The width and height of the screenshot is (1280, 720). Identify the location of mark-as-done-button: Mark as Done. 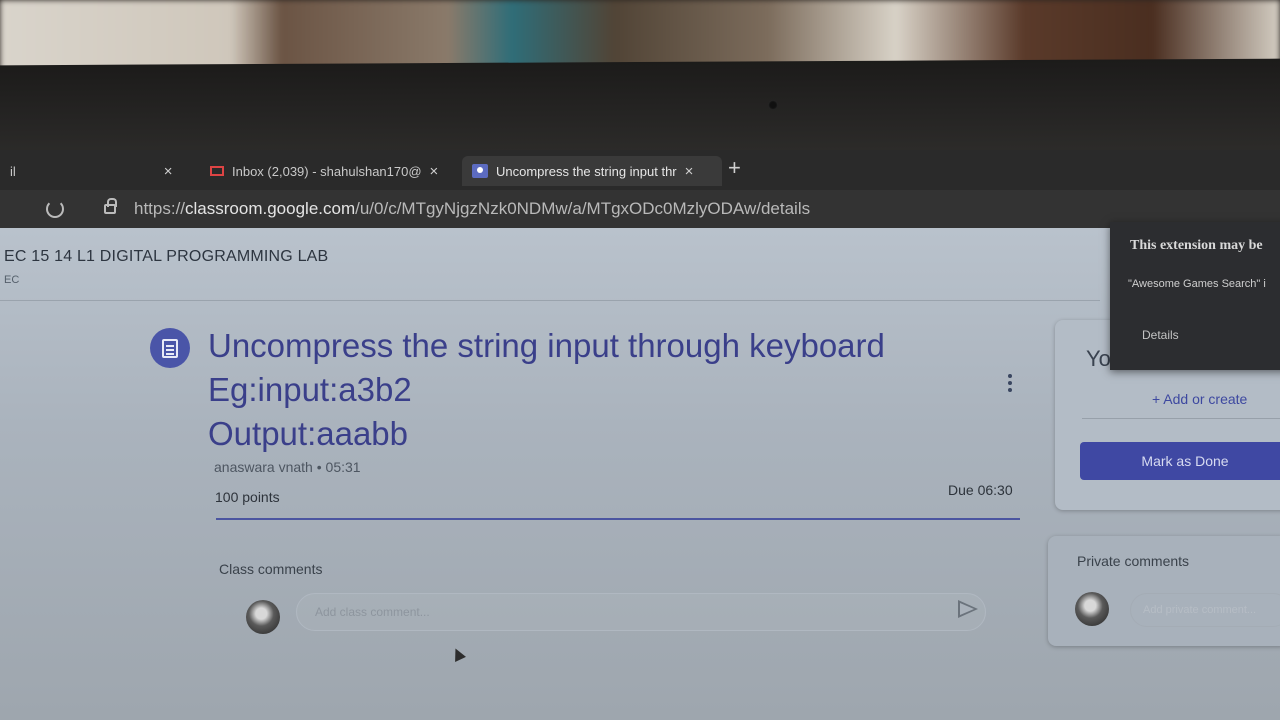
(1180, 461).